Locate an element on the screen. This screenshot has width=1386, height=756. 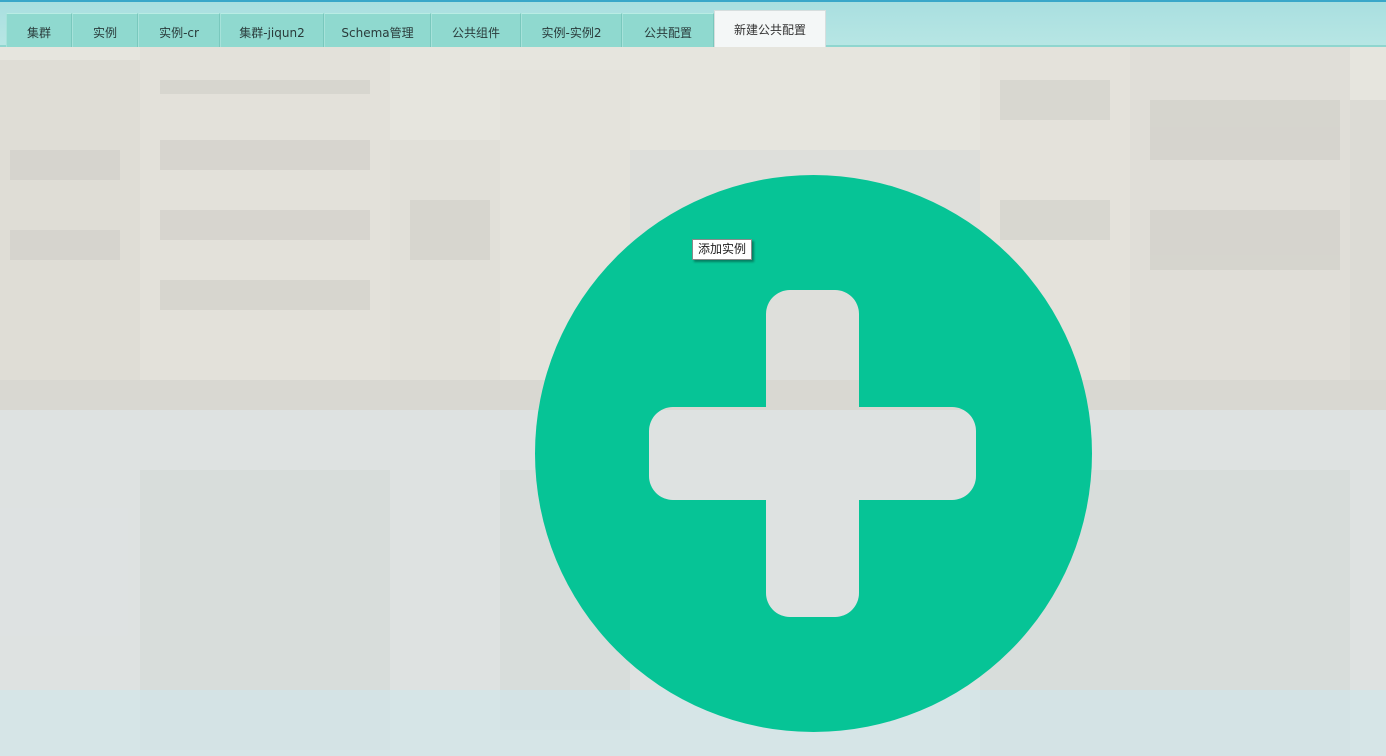
tab-instance-instance2: 实例-实例2 is located at coordinates (571, 30).